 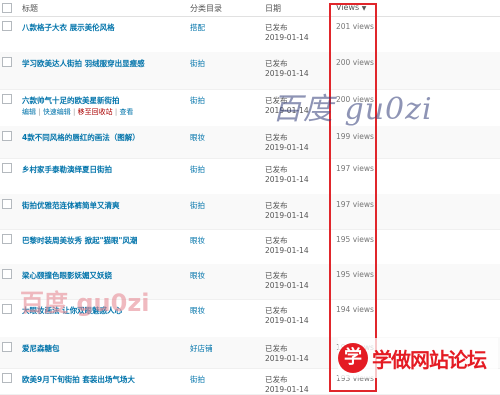 What do you see at coordinates (81, 137) in the screenshot?
I see `post-title-link: 4款不同风格的唇红的画法（图解）` at bounding box center [81, 137].